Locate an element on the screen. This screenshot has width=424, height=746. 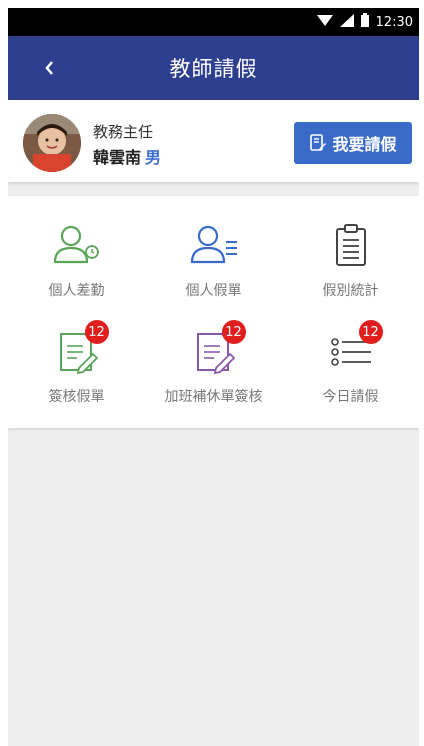
user-name-line: 韓雲南男 is located at coordinates (127, 156).